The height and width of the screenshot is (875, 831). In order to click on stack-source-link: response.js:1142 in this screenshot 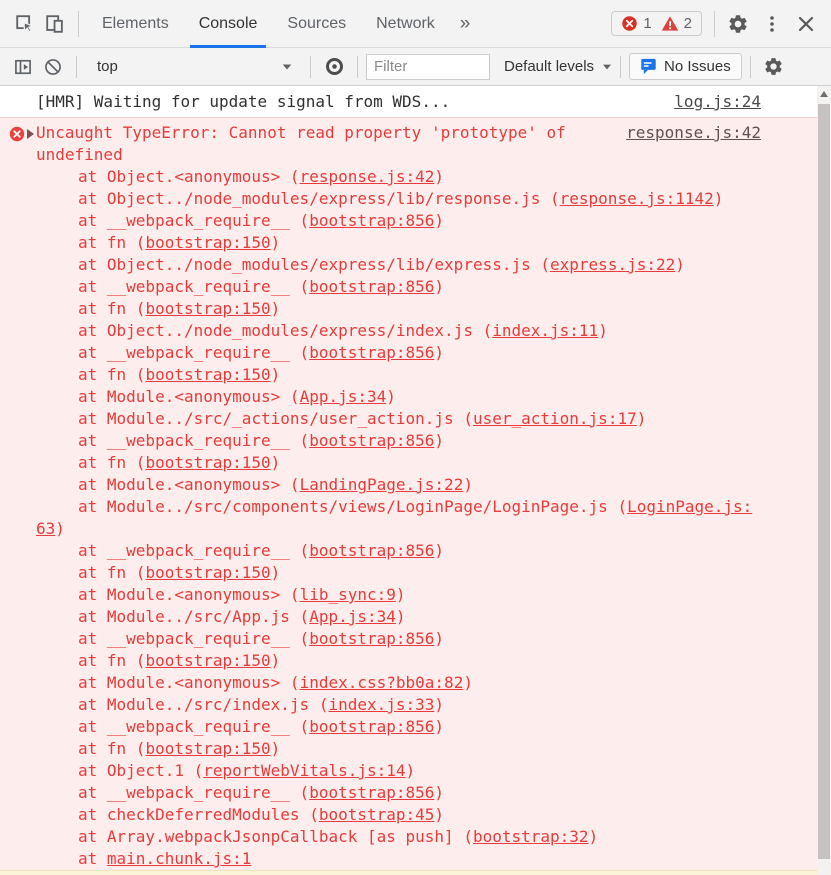, I will do `click(637, 198)`.